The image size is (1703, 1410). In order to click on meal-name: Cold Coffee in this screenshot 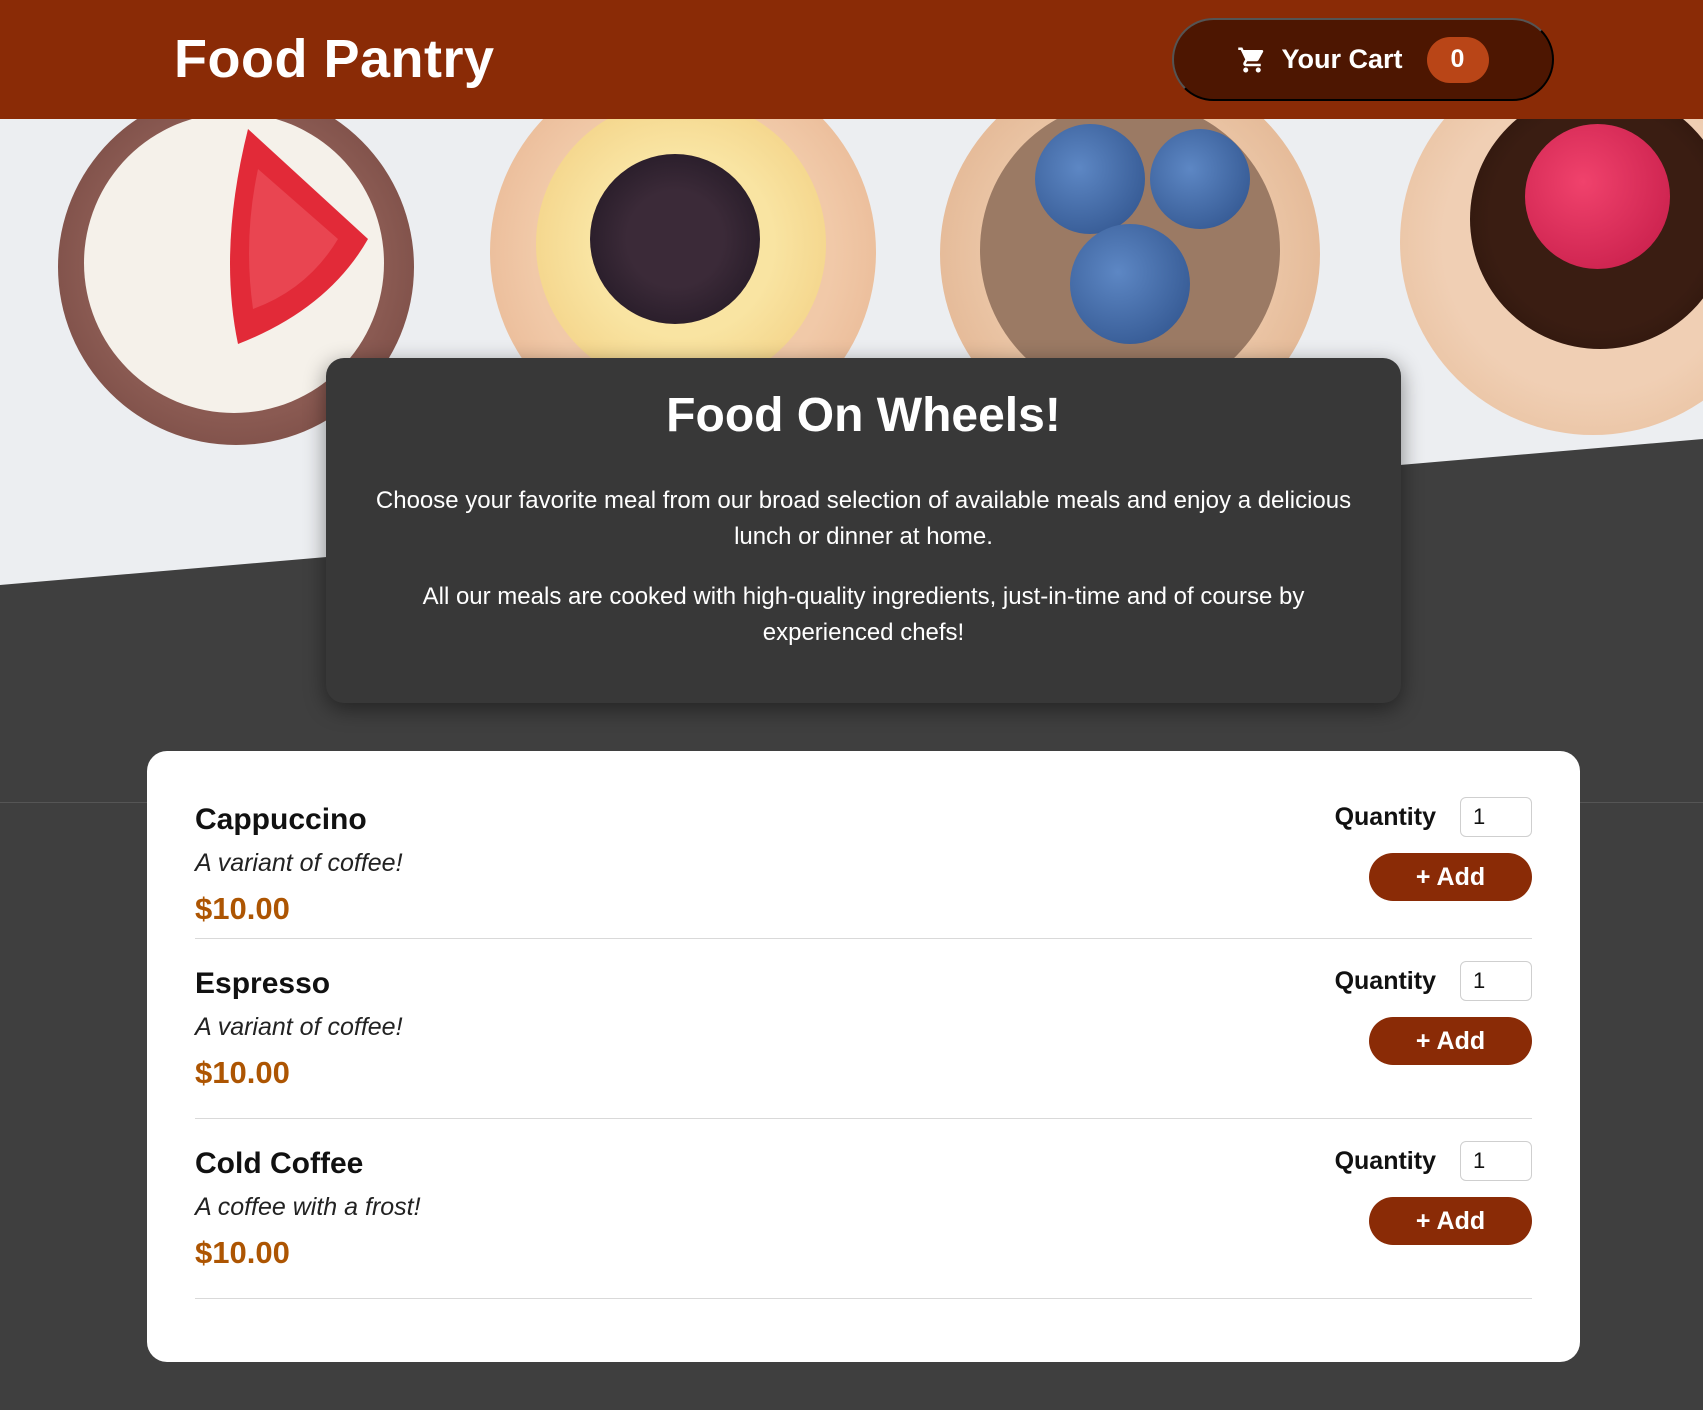, I will do `click(279, 1163)`.